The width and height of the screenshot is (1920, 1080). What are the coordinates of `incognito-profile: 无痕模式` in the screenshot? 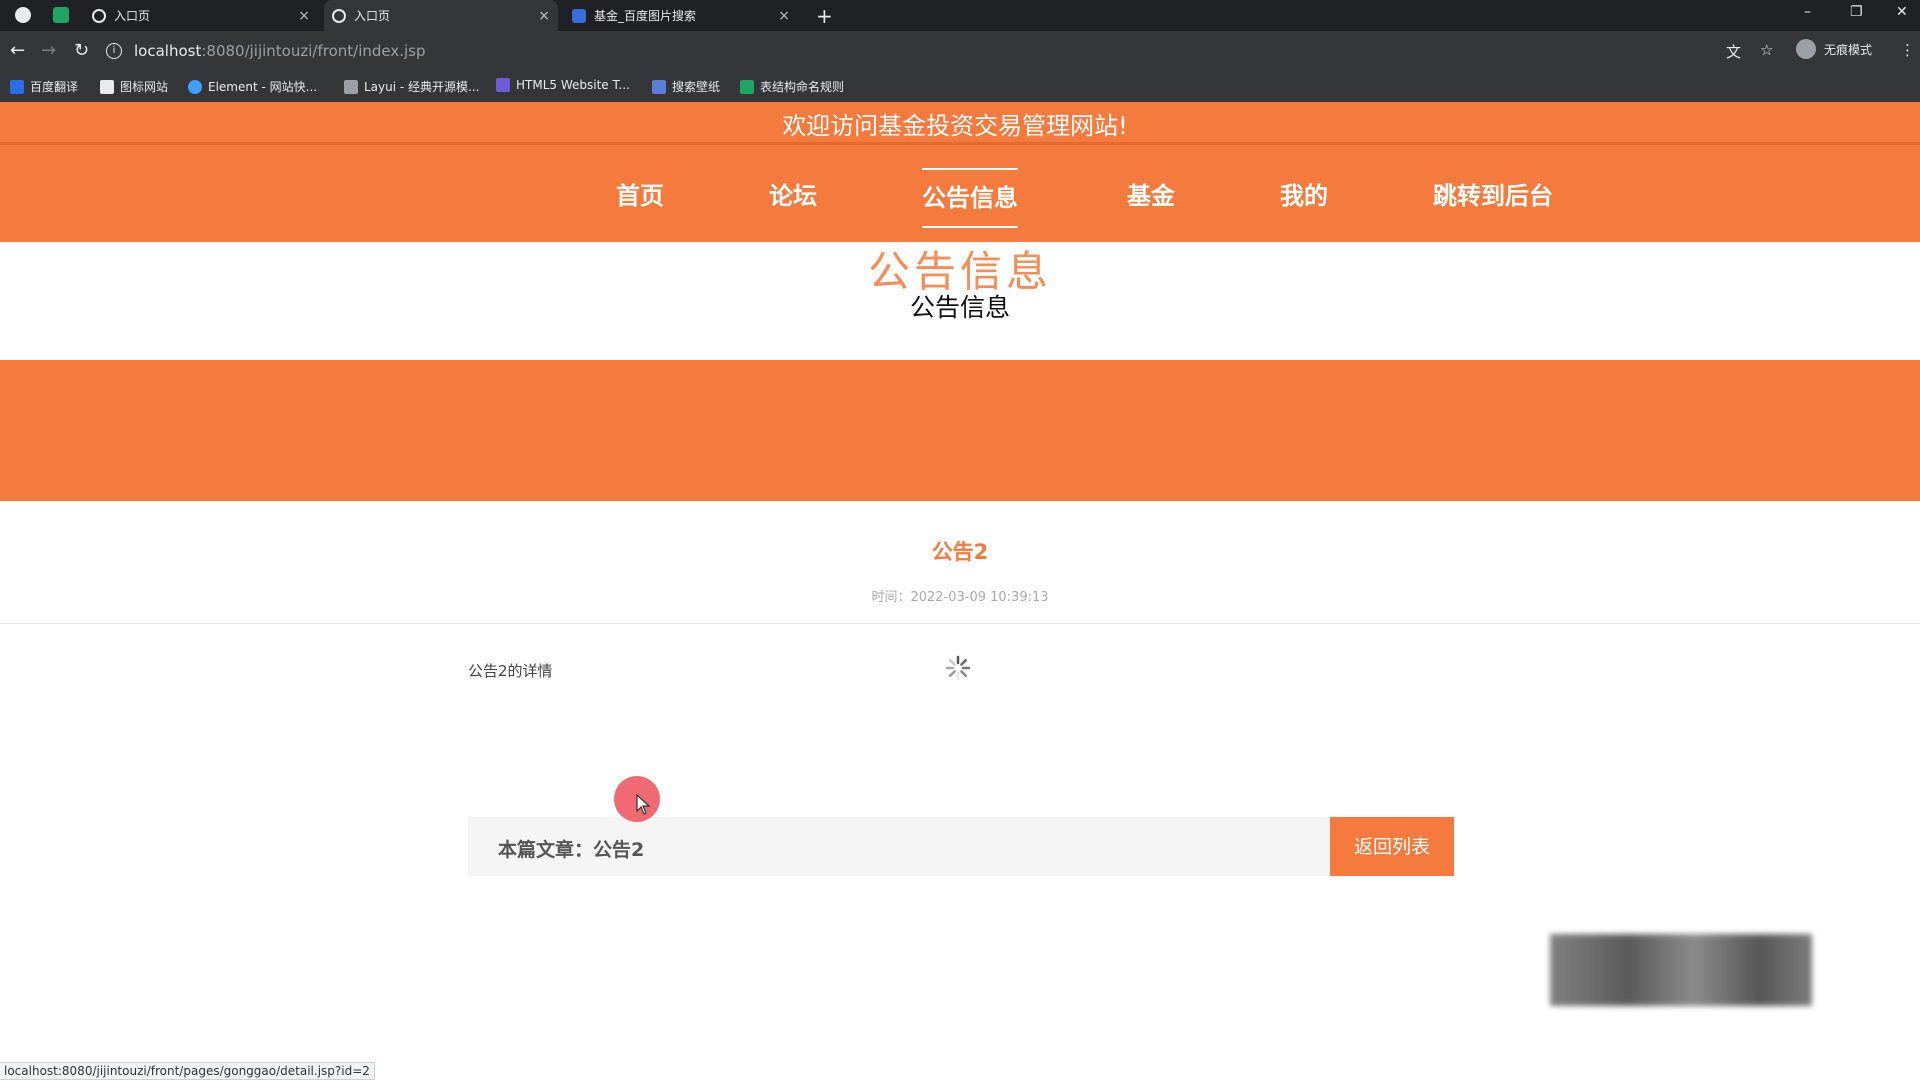 It's located at (1834, 49).